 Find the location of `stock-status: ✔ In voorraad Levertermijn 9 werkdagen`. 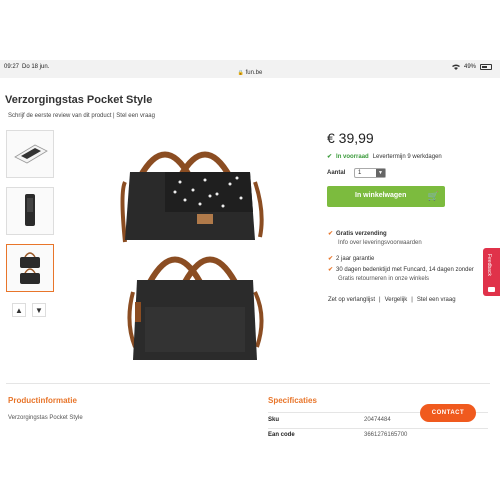

stock-status: ✔ In voorraad Levertermijn 9 werkdagen is located at coordinates (384, 157).